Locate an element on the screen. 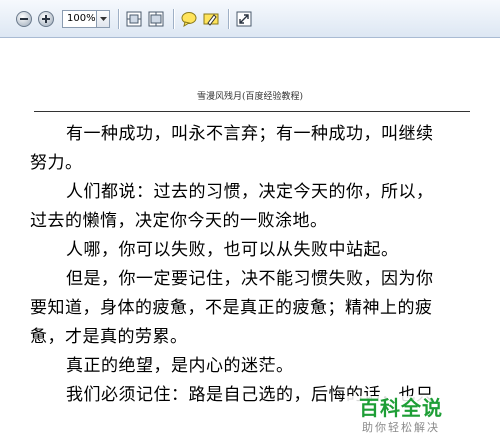 The width and height of the screenshot is (500, 435). zoom-dropdown-icon is located at coordinates (102, 19).